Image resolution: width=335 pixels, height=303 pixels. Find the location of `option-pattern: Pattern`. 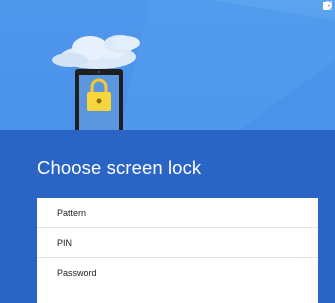

option-pattern: Pattern is located at coordinates (177, 213).